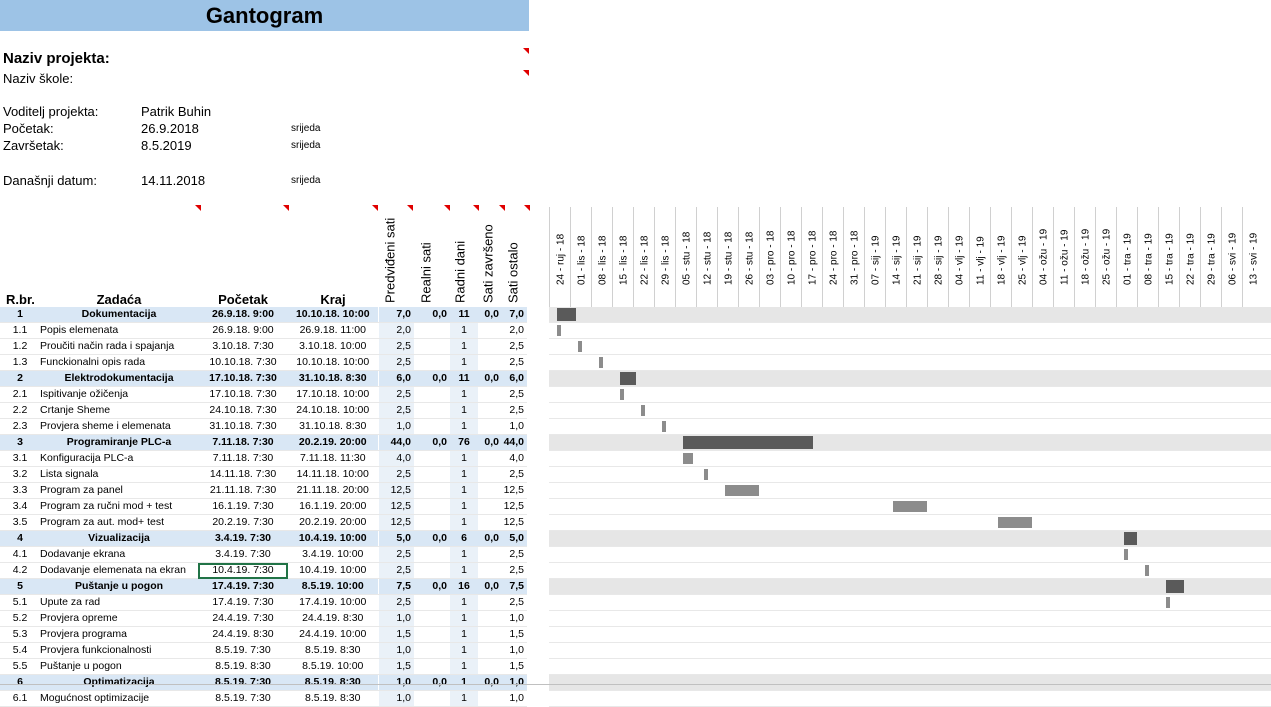 This screenshot has width=1271, height=707. What do you see at coordinates (581, 257) in the screenshot?
I see `timeline-week-header: 01 - lis - 18` at bounding box center [581, 257].